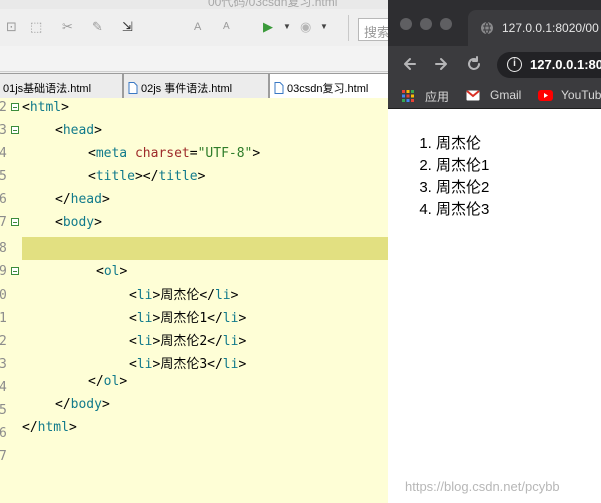 The height and width of the screenshot is (503, 601). I want to click on info-icon: i, so click(514, 64).